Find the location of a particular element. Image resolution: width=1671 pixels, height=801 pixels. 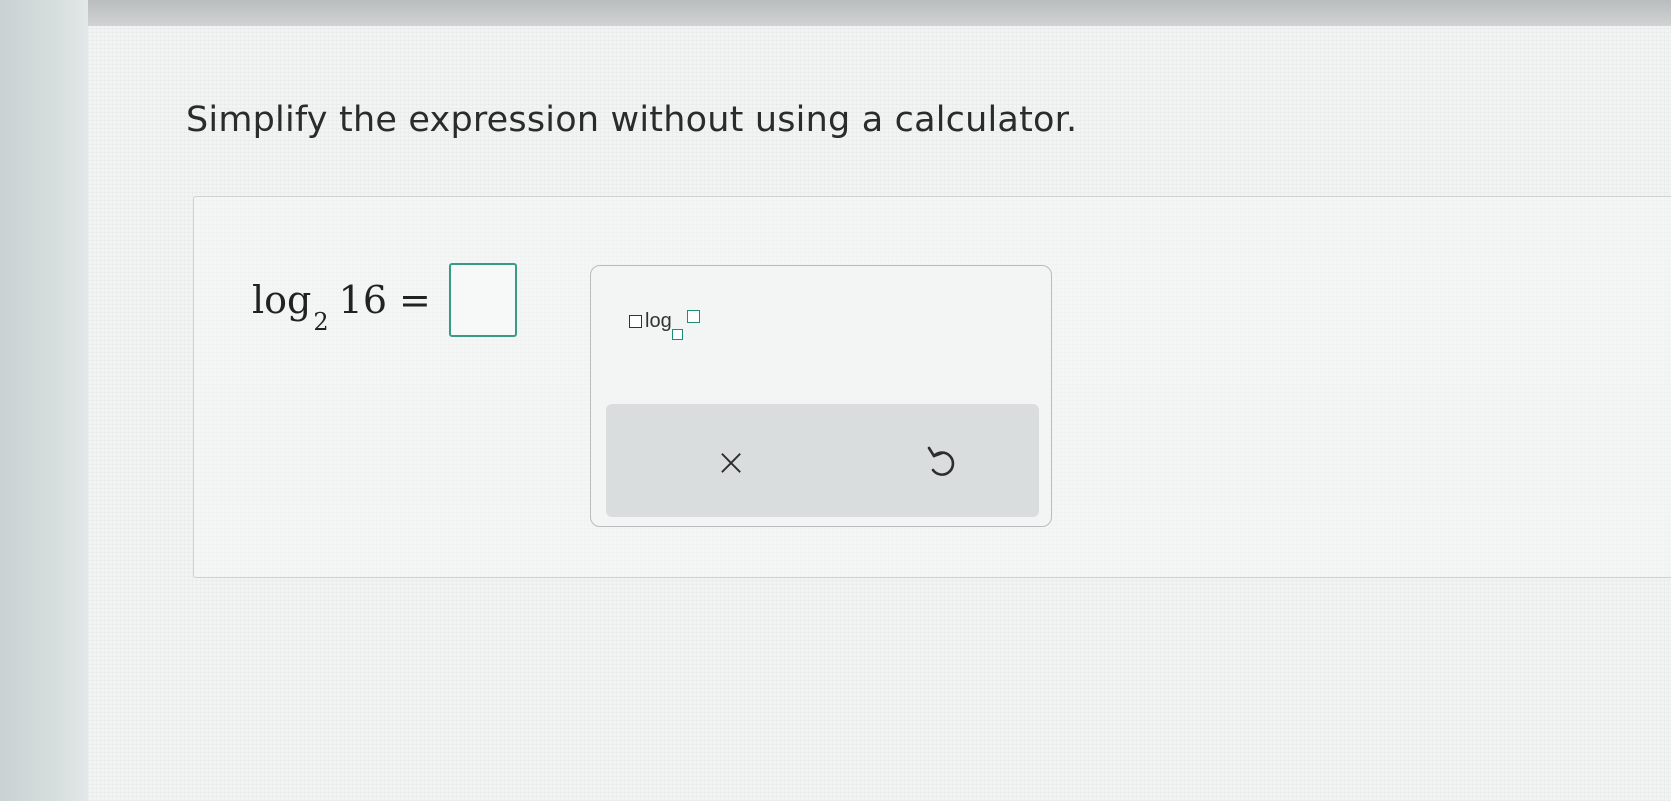

argument-placeholder-icon is located at coordinates (693, 316).